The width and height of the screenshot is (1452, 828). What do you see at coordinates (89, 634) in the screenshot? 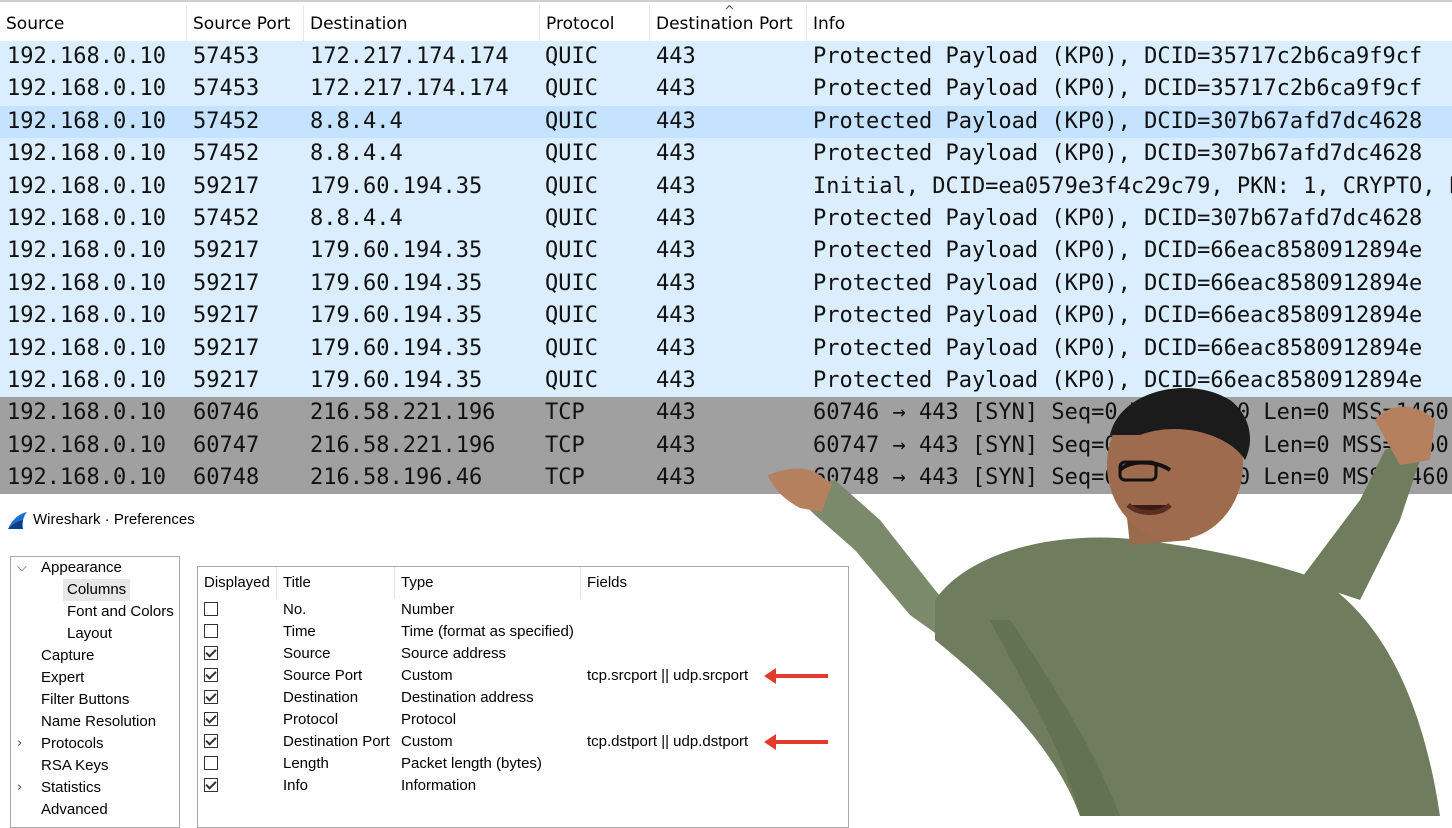
I see `tree-item-layout: Layout` at bounding box center [89, 634].